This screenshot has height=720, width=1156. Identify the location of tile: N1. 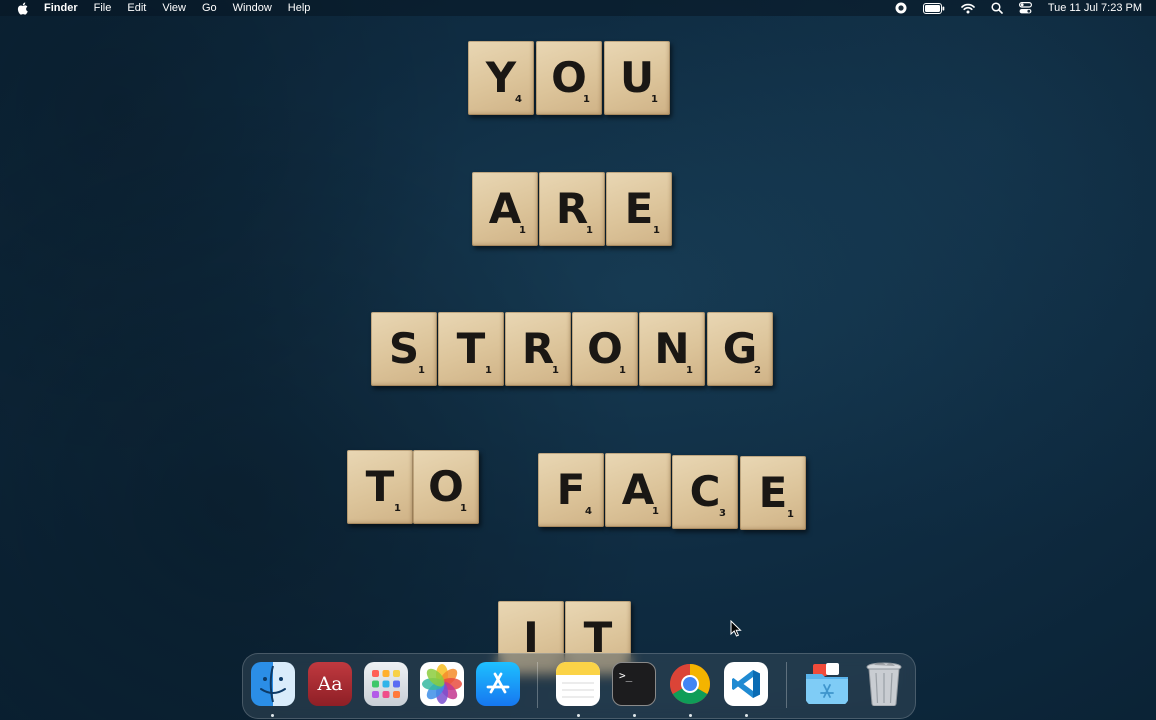
(672, 349).